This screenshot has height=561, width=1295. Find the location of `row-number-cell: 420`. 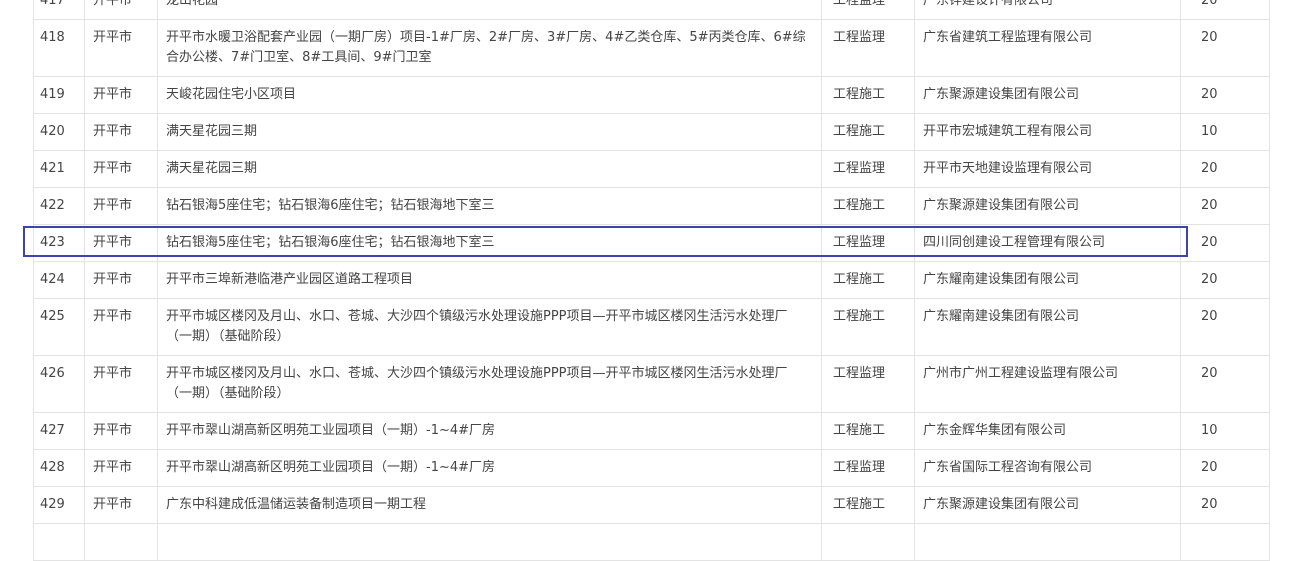

row-number-cell: 420 is located at coordinates (59, 132).